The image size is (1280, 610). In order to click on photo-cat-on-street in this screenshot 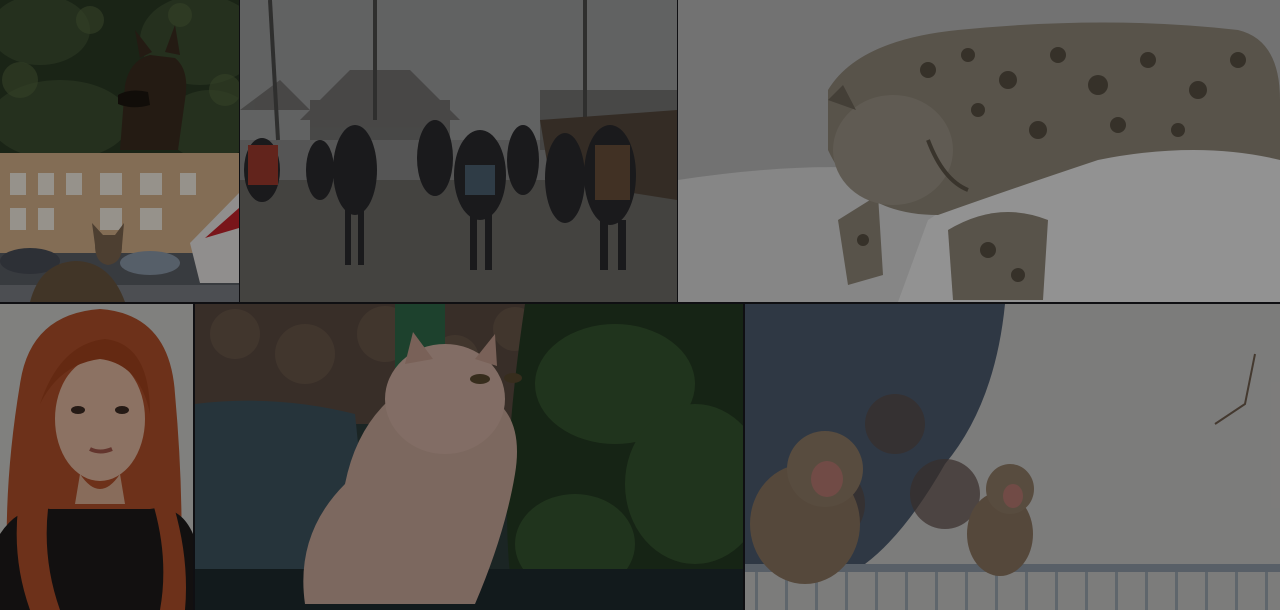, I will do `click(119, 227)`.